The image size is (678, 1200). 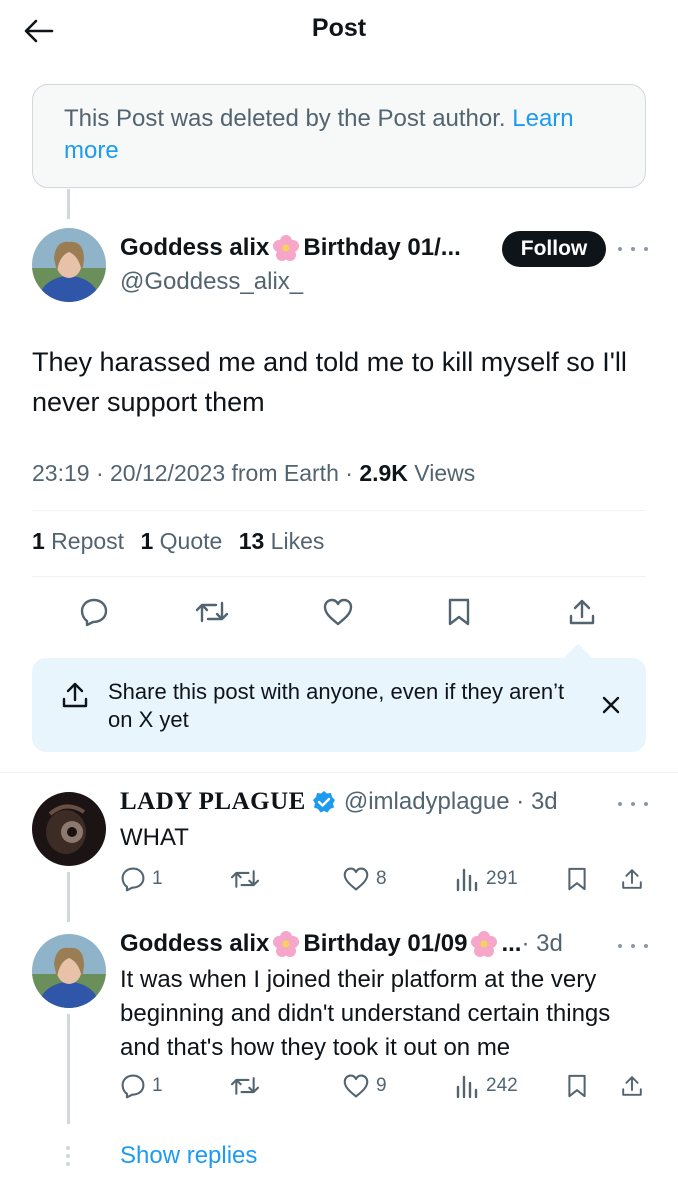 I want to click on likes-stat: 13 Likes, so click(x=282, y=541).